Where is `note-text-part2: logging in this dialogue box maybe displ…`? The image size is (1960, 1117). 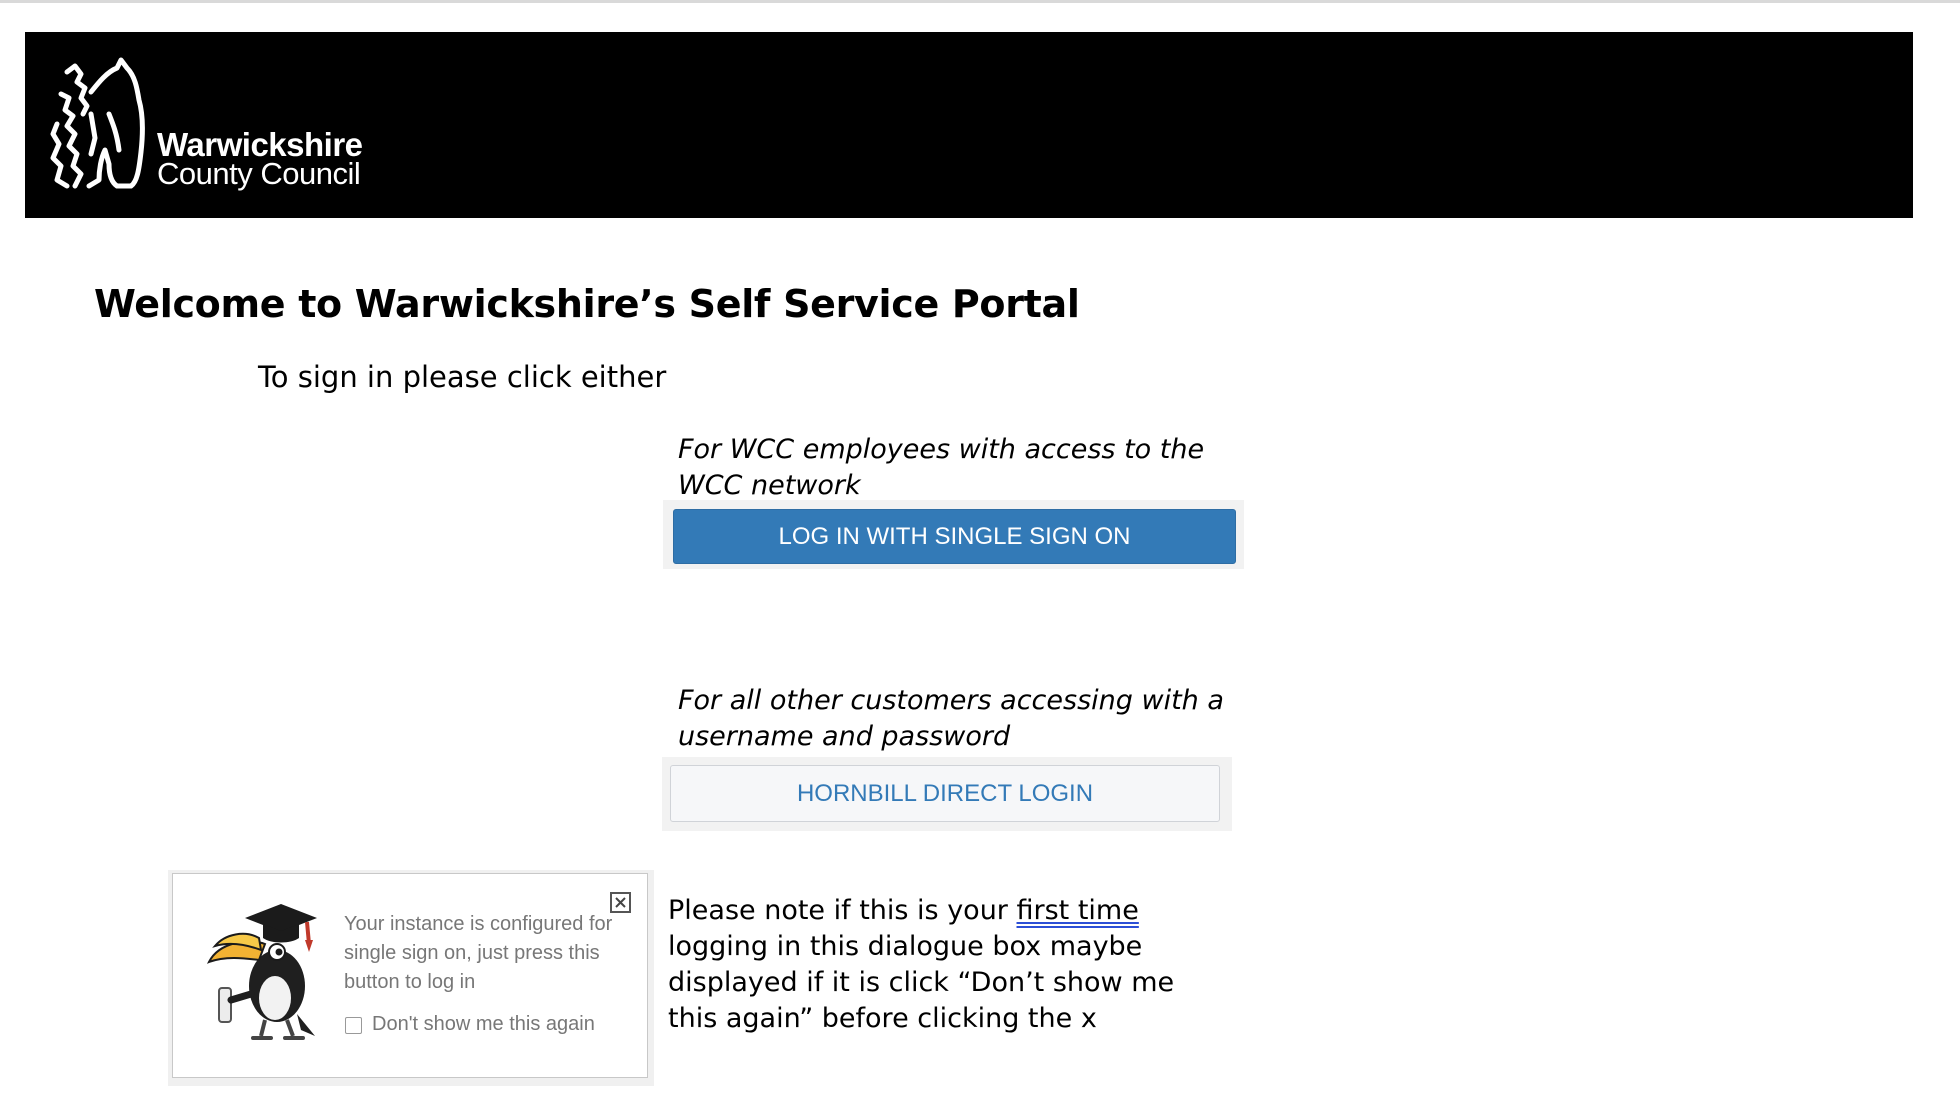 note-text-part2: logging in this dialogue box maybe displ… is located at coordinates (921, 982).